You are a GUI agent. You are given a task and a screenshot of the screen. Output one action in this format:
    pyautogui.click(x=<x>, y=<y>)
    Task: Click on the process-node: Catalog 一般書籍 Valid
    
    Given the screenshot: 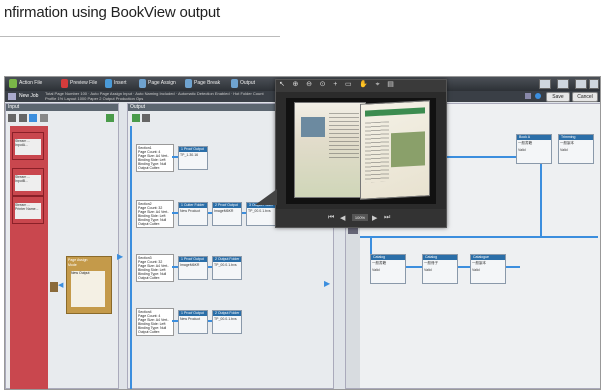 What is the action you would take?
    pyautogui.click(x=388, y=269)
    